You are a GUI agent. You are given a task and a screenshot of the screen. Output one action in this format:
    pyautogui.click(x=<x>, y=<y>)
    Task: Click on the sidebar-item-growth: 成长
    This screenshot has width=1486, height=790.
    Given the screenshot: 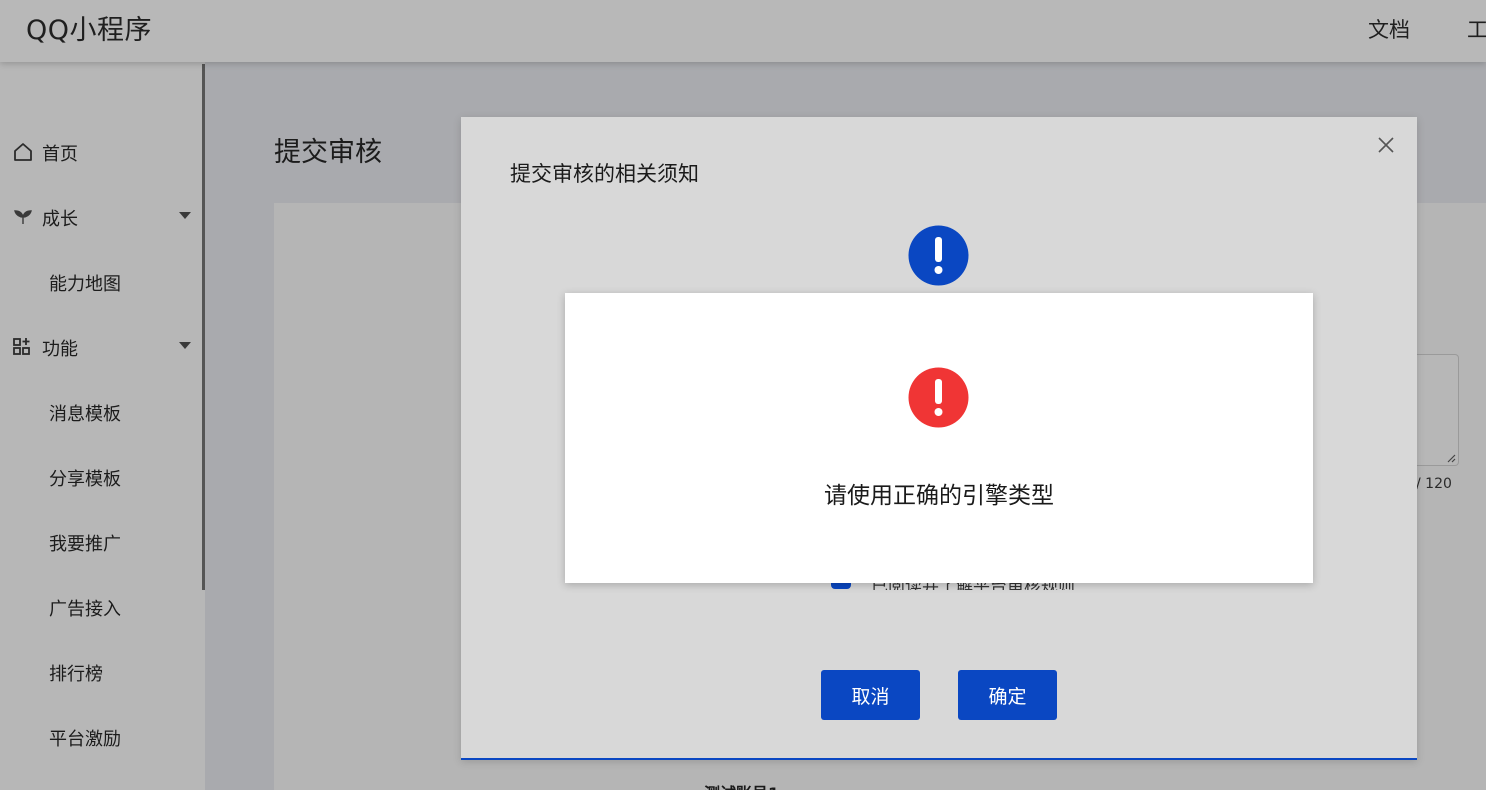 What is the action you would take?
    pyautogui.click(x=100, y=217)
    